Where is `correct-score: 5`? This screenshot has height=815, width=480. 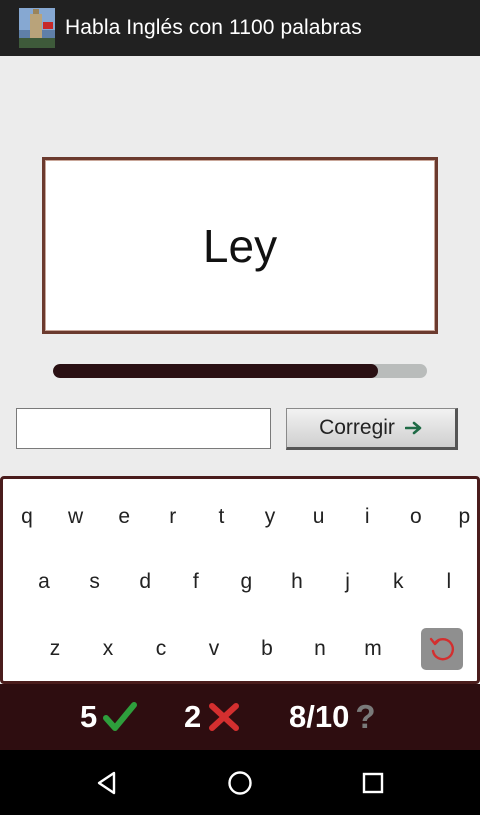
correct-score: 5 is located at coordinates (109, 717).